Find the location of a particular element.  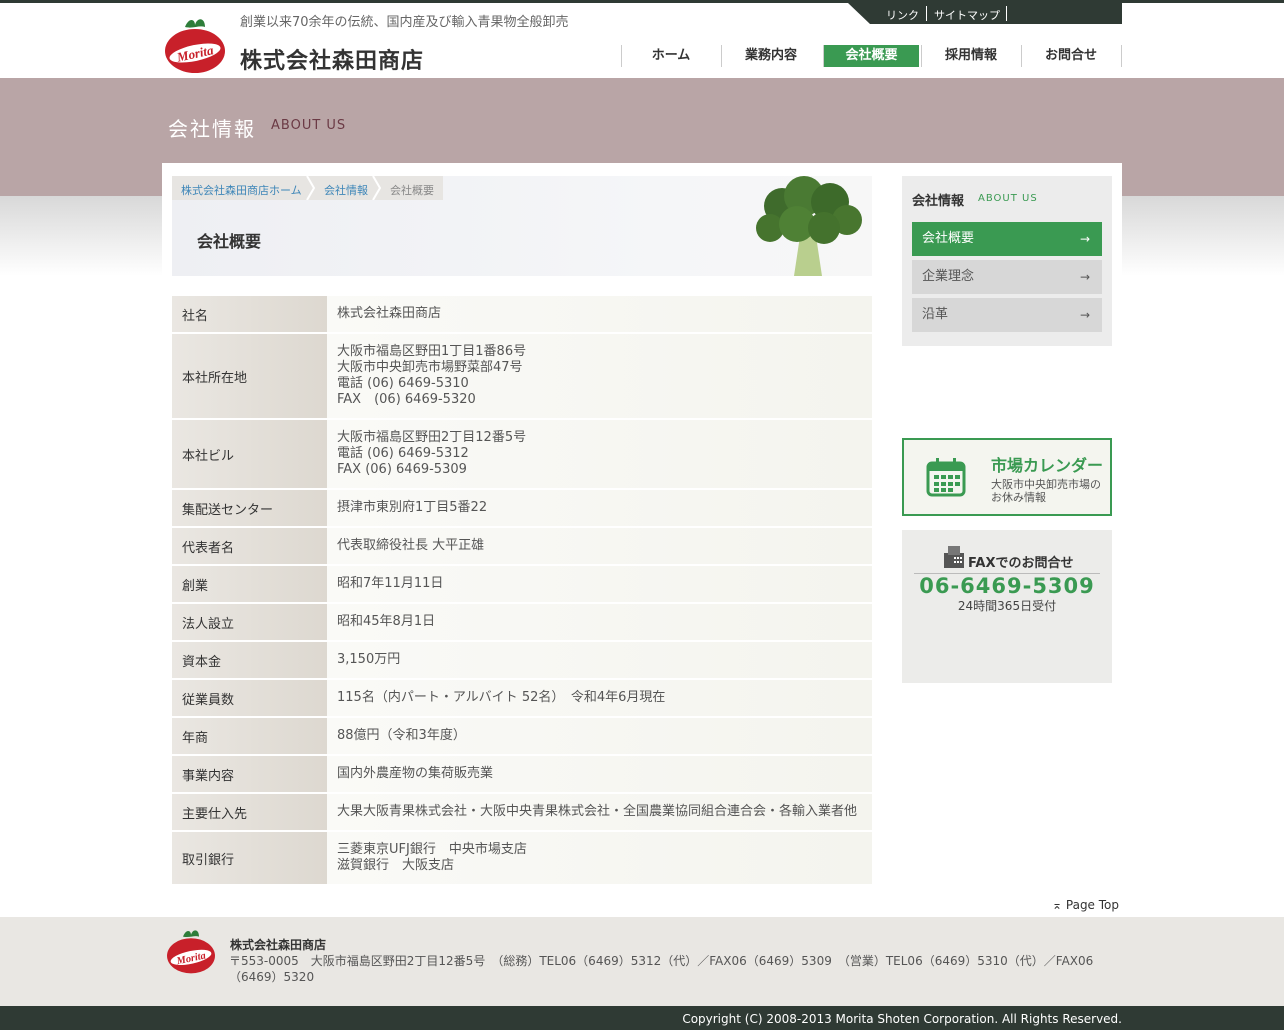

table-row: 年商 88億円（令和3年度） is located at coordinates (522, 736).